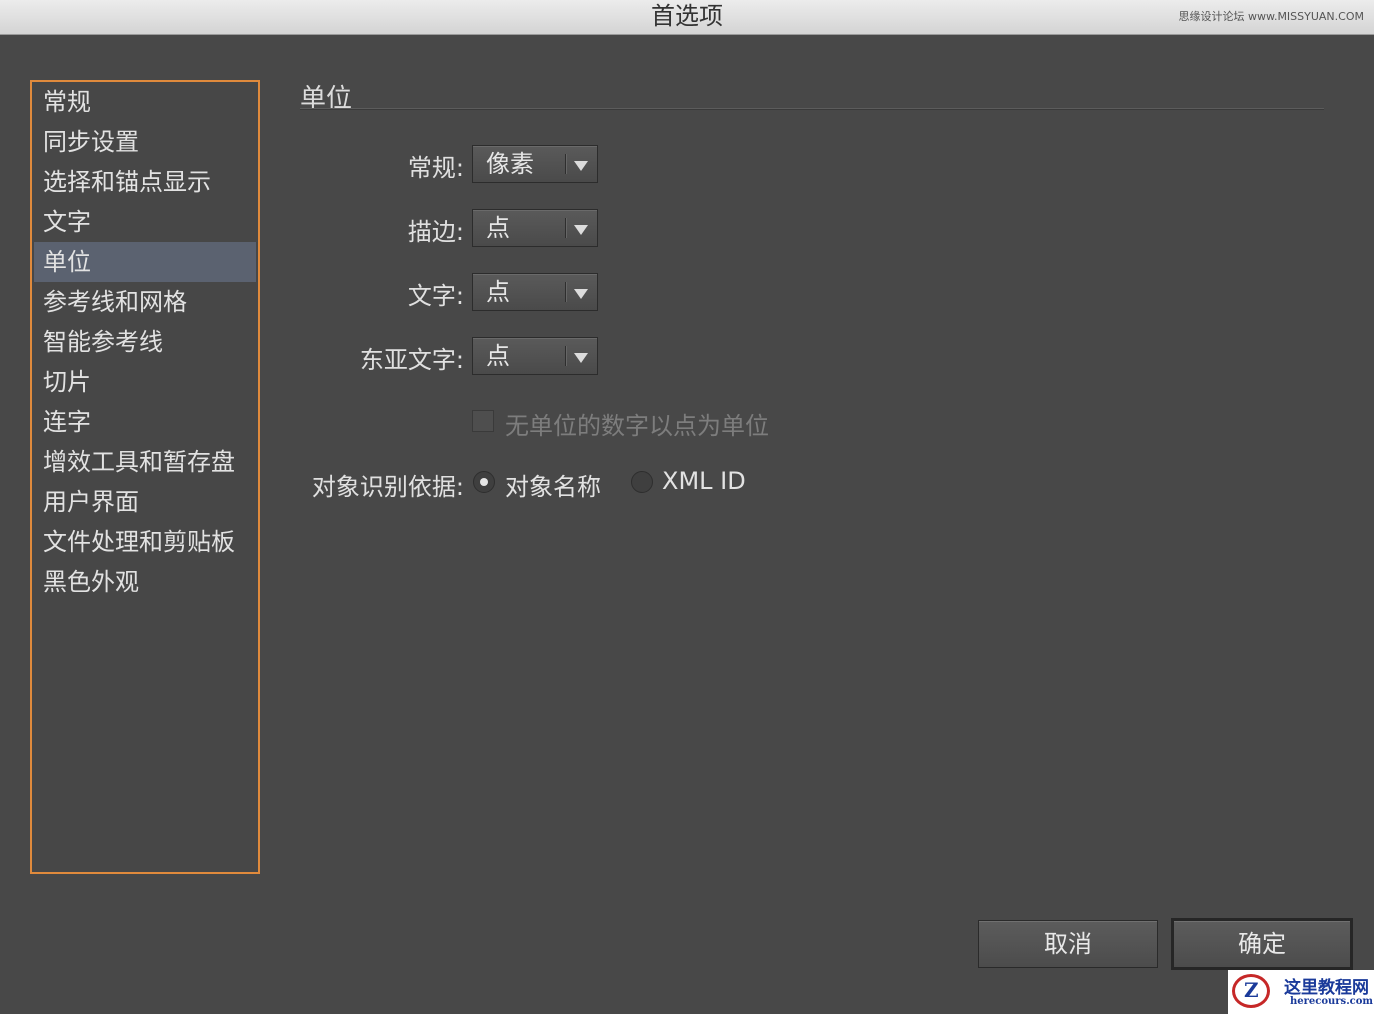 Image resolution: width=1374 pixels, height=1014 pixels. I want to click on sidebar-item-plugins-scratch-disks: 增效工具和暂存盘, so click(145, 462).